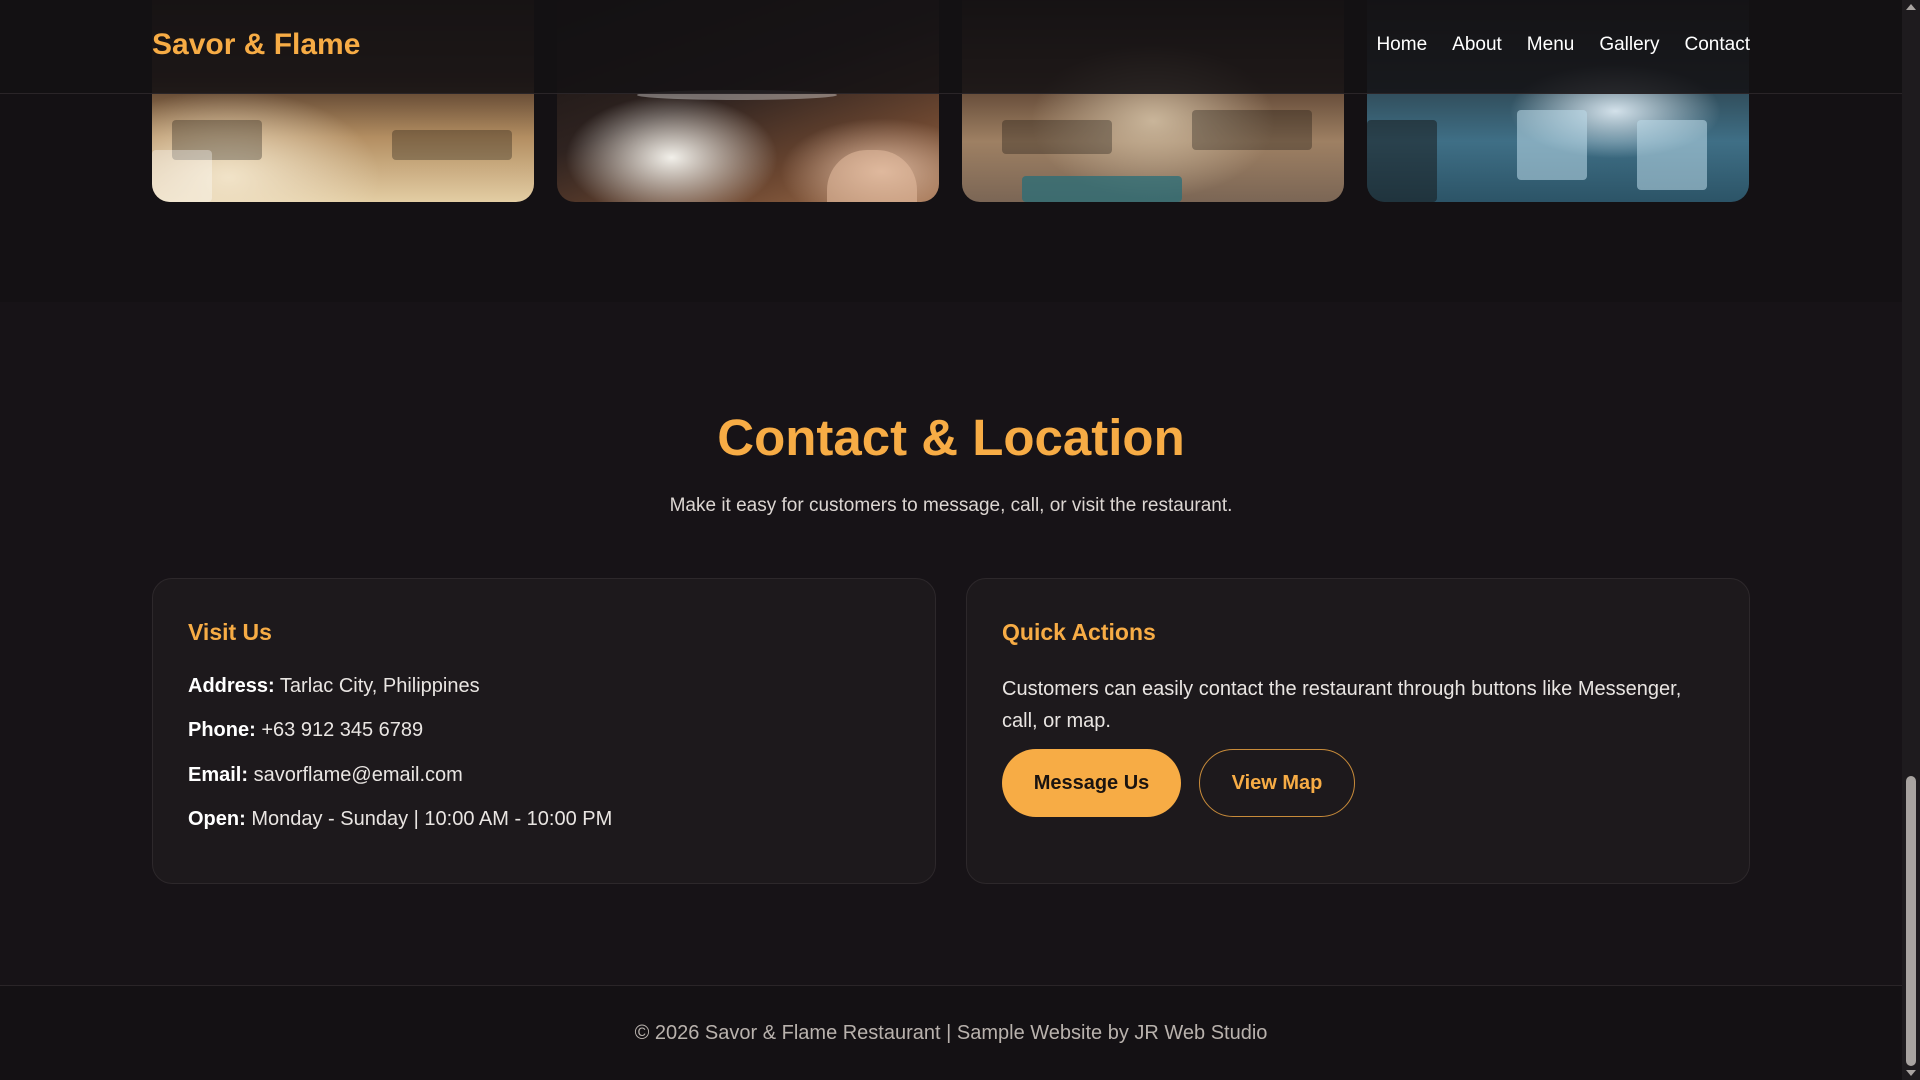  I want to click on visit-us-title: Visit Us, so click(230, 632).